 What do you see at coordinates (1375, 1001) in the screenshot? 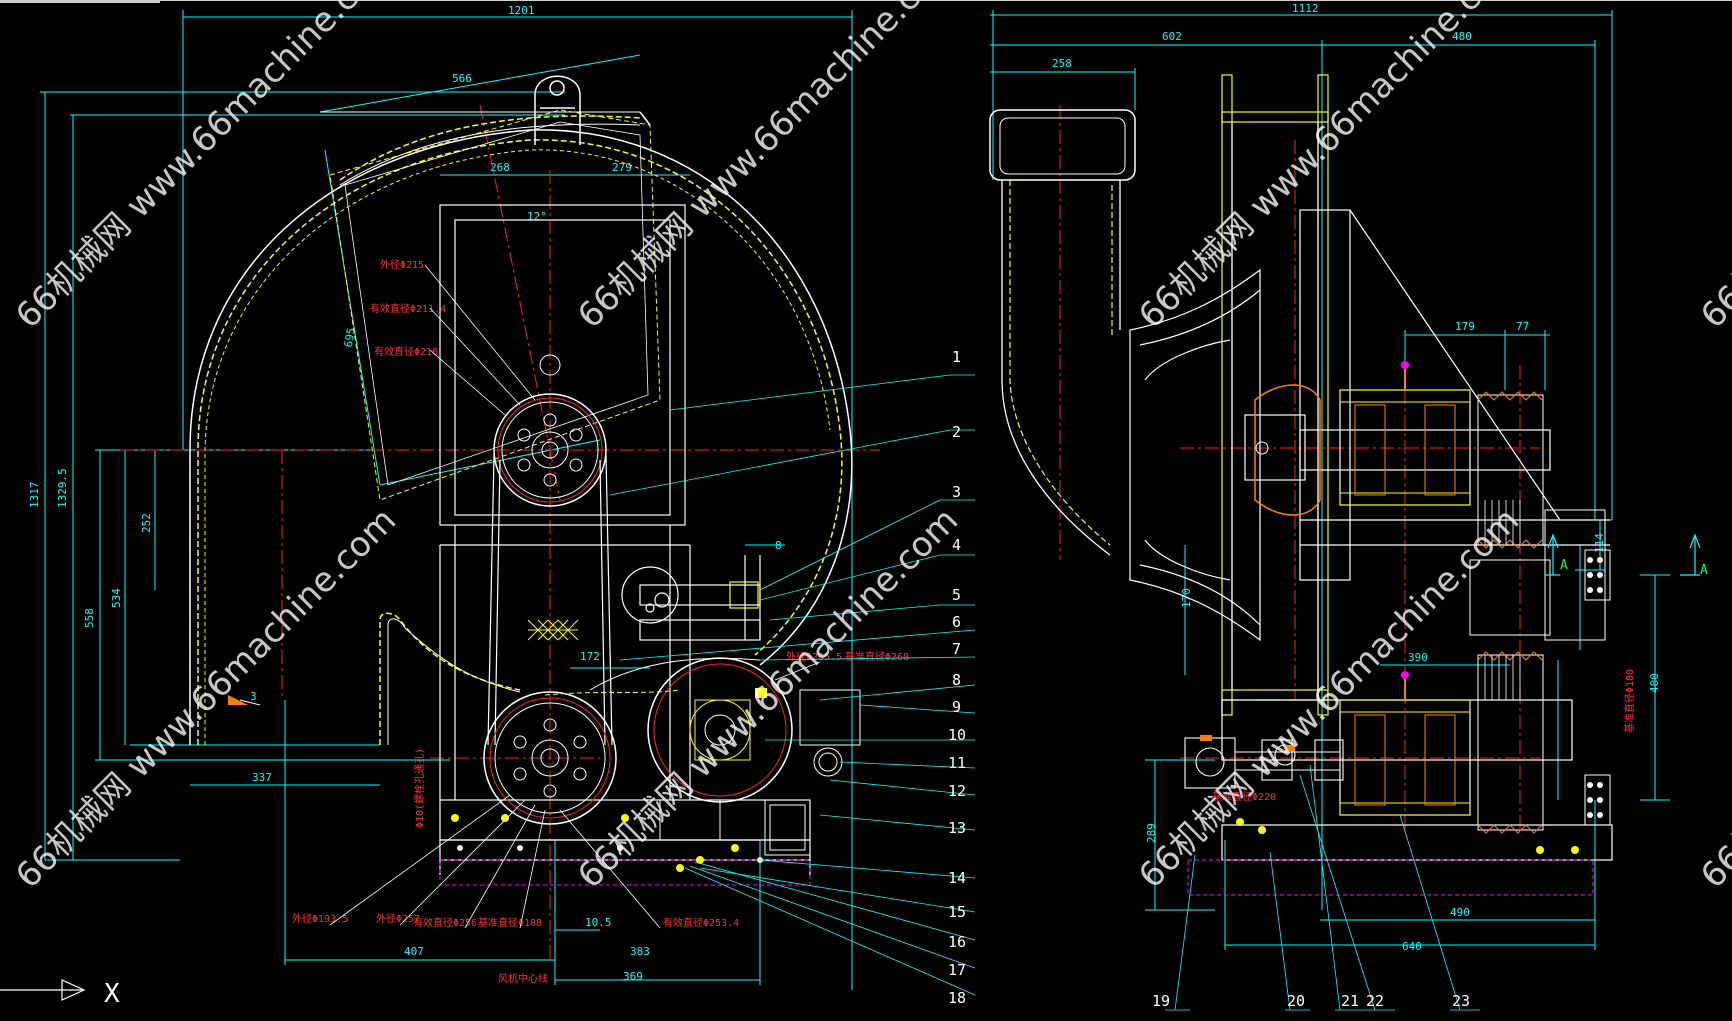
I see `callout-22: 22` at bounding box center [1375, 1001].